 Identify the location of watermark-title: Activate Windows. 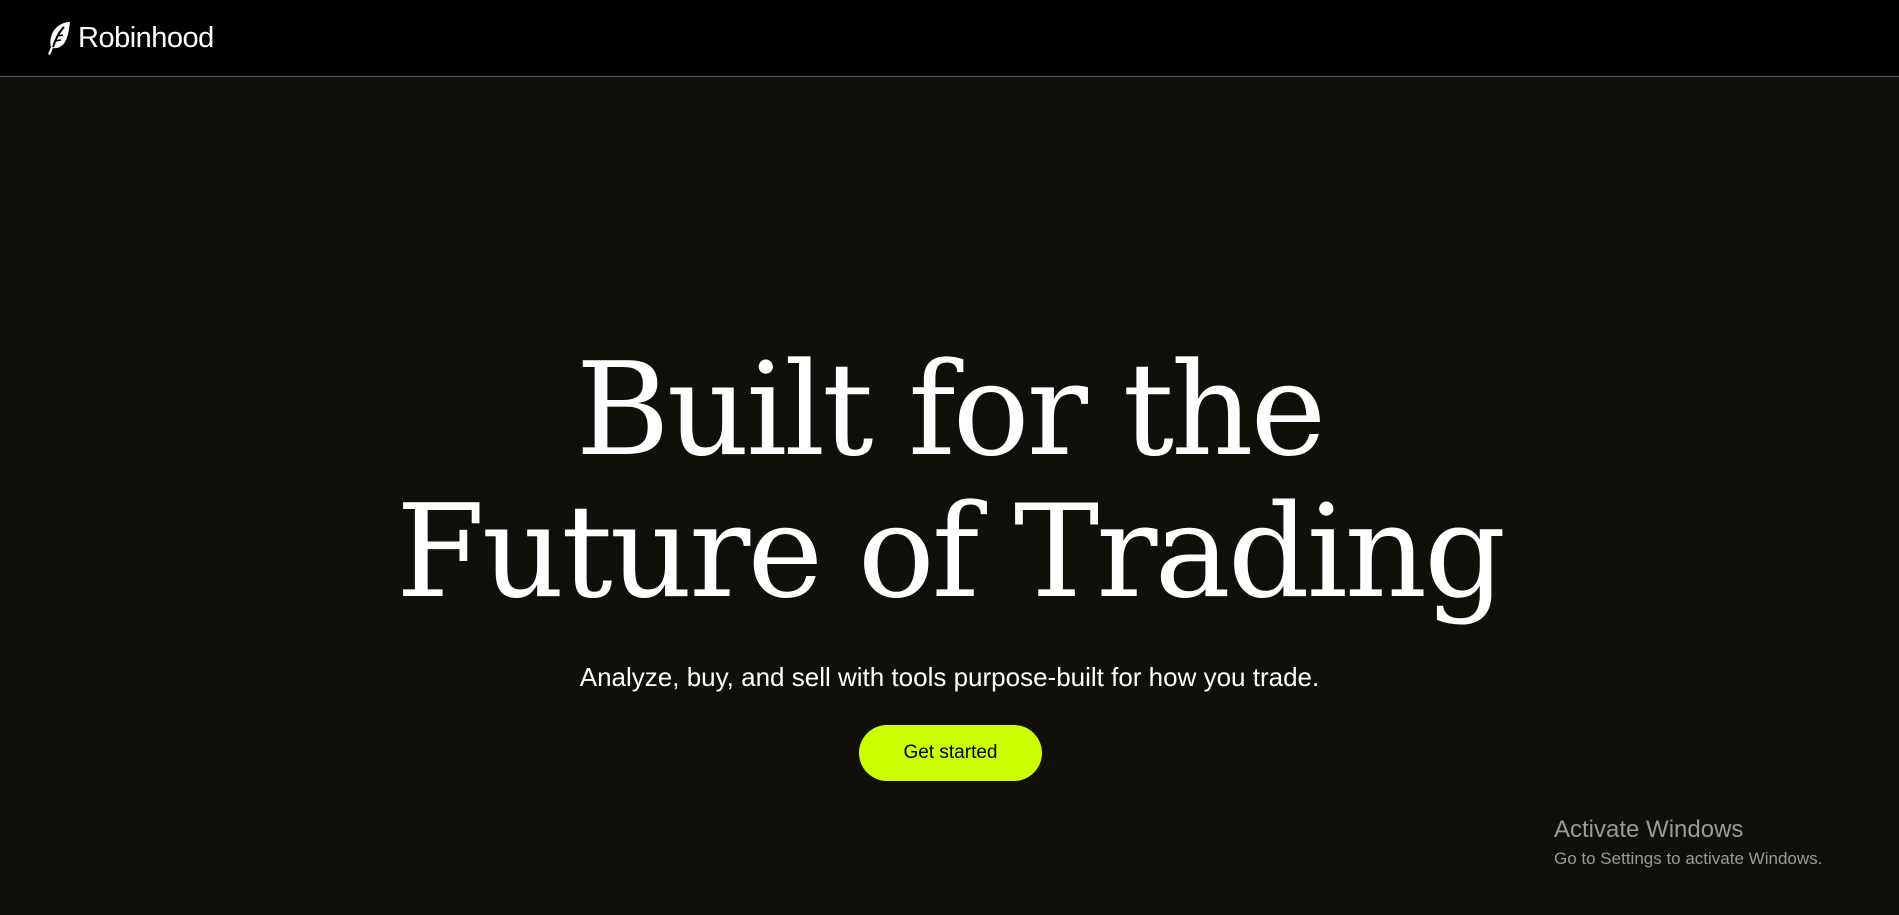
(1649, 829).